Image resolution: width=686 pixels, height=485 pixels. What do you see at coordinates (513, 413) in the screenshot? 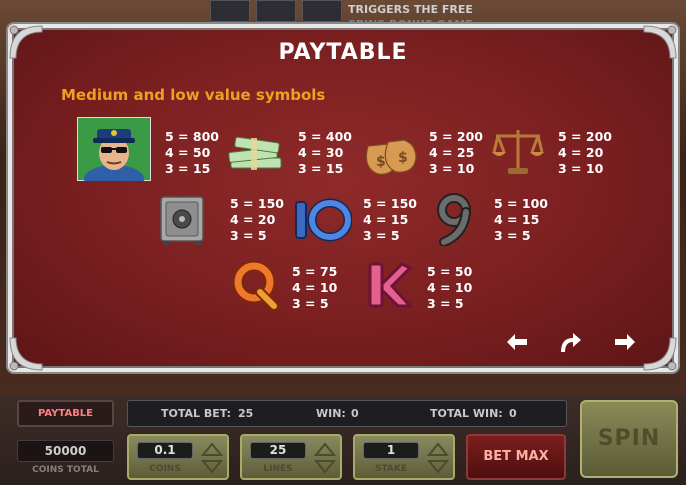
I see `total-win-value: 0` at bounding box center [513, 413].